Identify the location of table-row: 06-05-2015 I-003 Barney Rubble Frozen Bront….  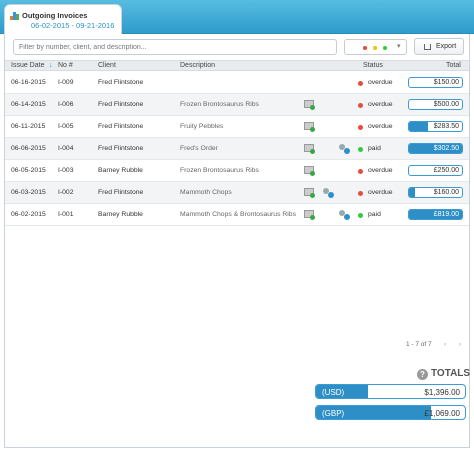
(237, 171).